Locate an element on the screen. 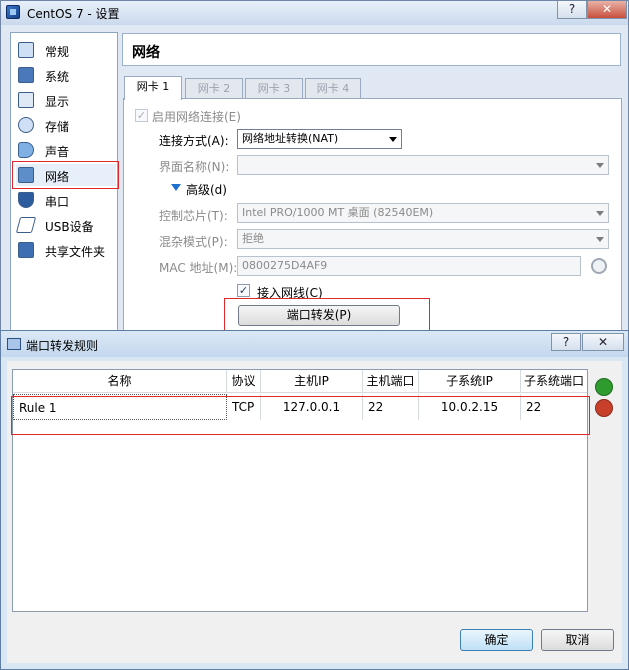 The width and height of the screenshot is (629, 670). column-header-host-port: 主机端口 is located at coordinates (391, 381).